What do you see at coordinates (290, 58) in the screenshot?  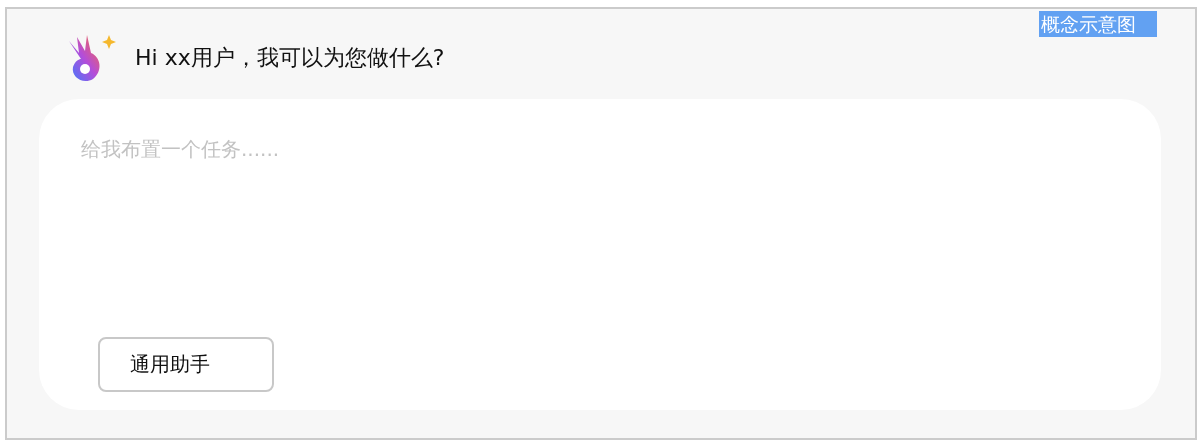 I see `greeting-text: Hi xx用户，我可以为您做什么?` at bounding box center [290, 58].